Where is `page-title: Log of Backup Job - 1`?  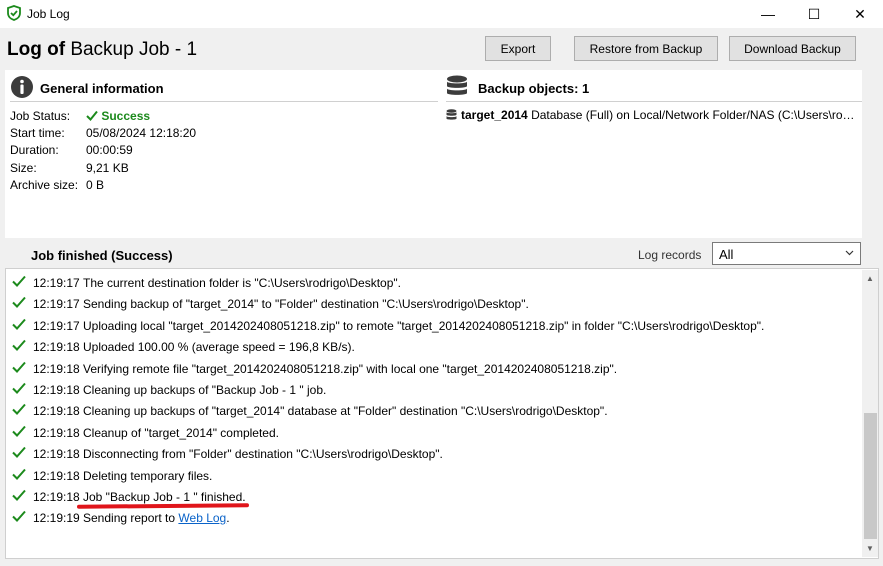
page-title: Log of Backup Job - 1 is located at coordinates (102, 50).